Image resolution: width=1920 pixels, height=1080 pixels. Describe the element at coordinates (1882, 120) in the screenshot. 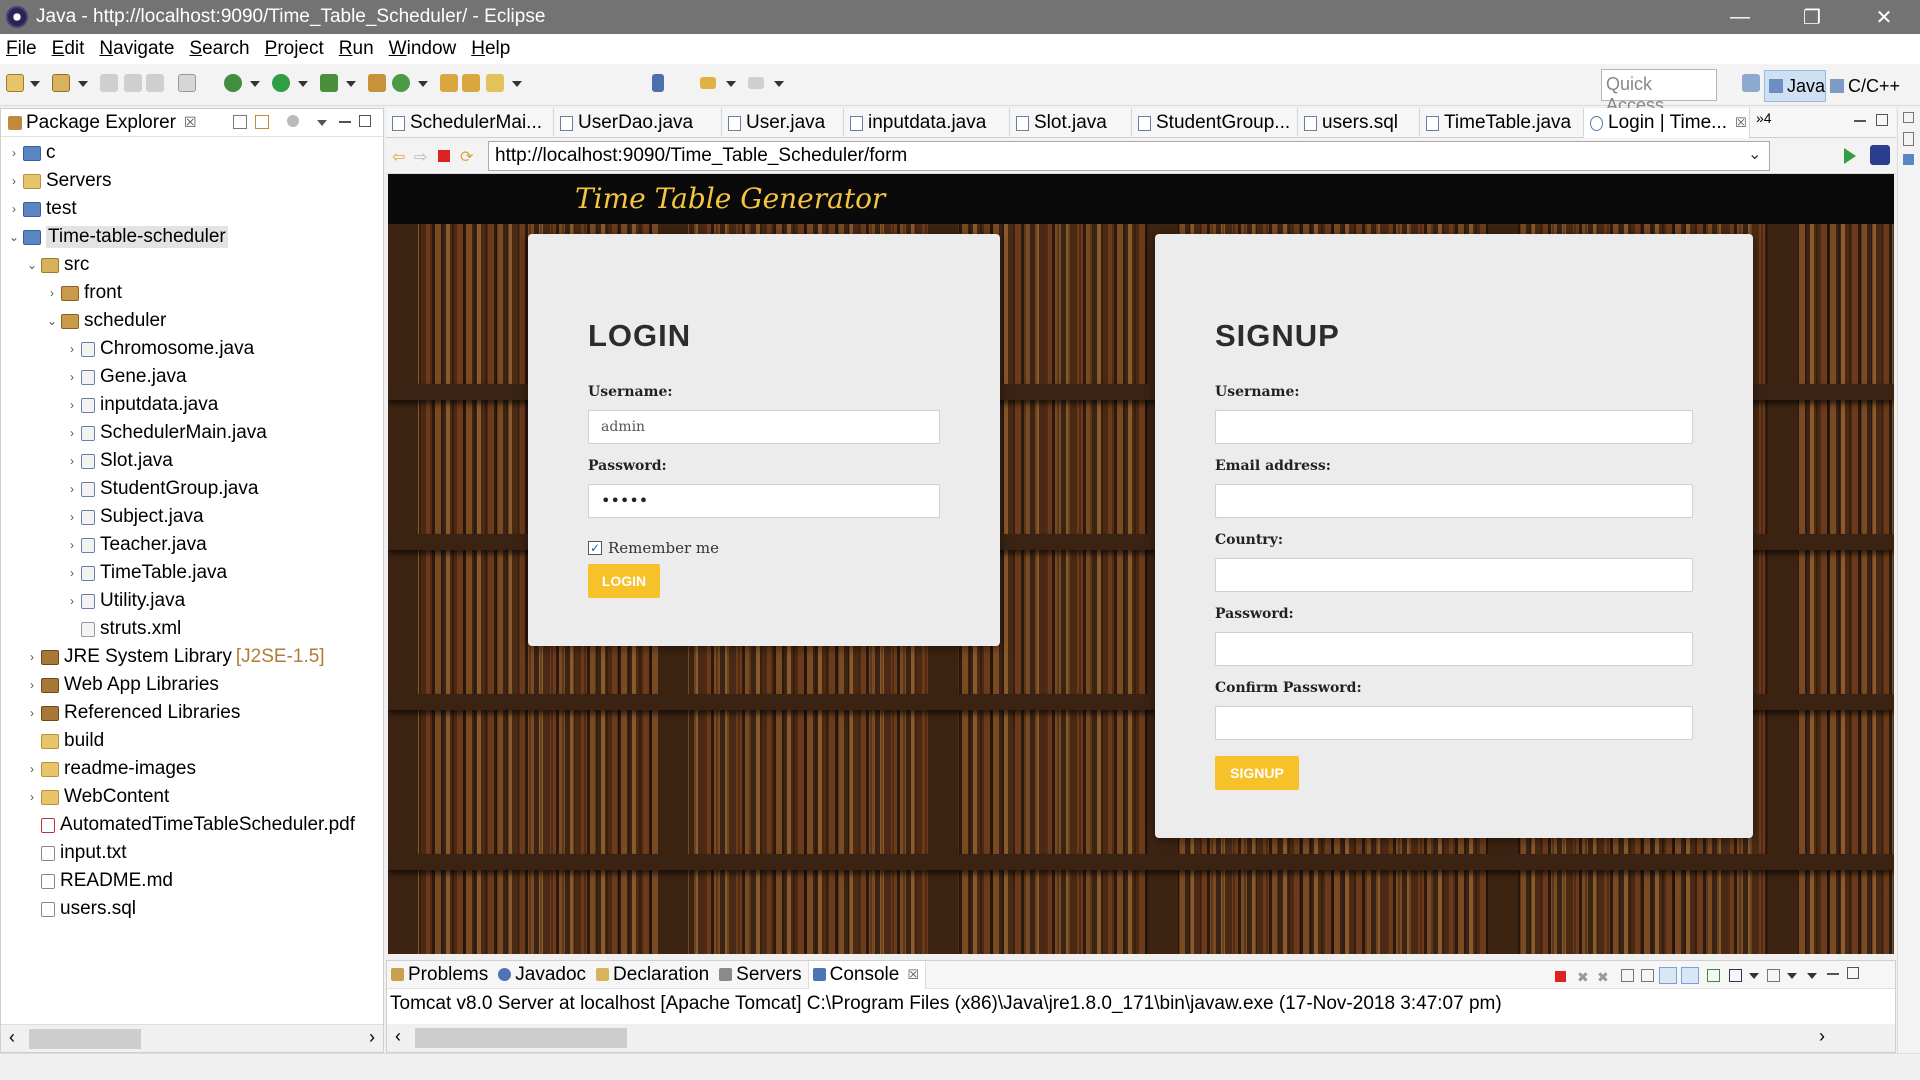

I see `maximize-editor-icon` at that location.